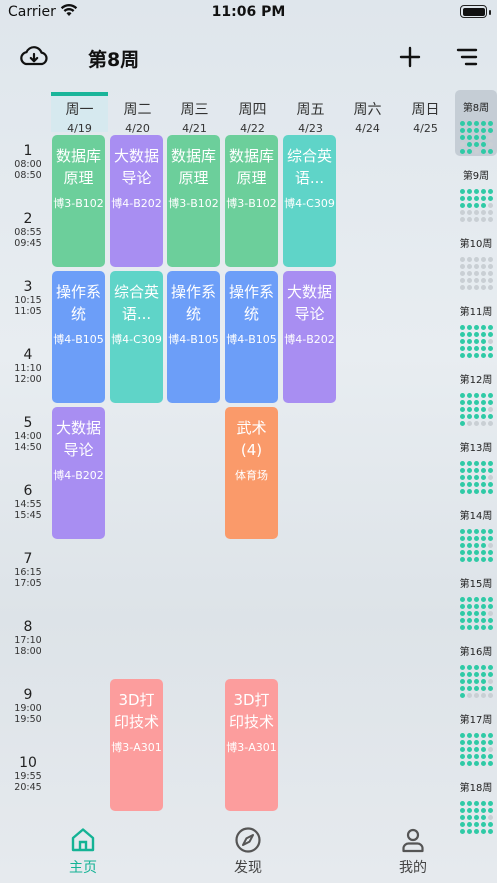 The height and width of the screenshot is (883, 497). Describe the element at coordinates (194, 110) in the screenshot. I see `day-name: 周三` at that location.